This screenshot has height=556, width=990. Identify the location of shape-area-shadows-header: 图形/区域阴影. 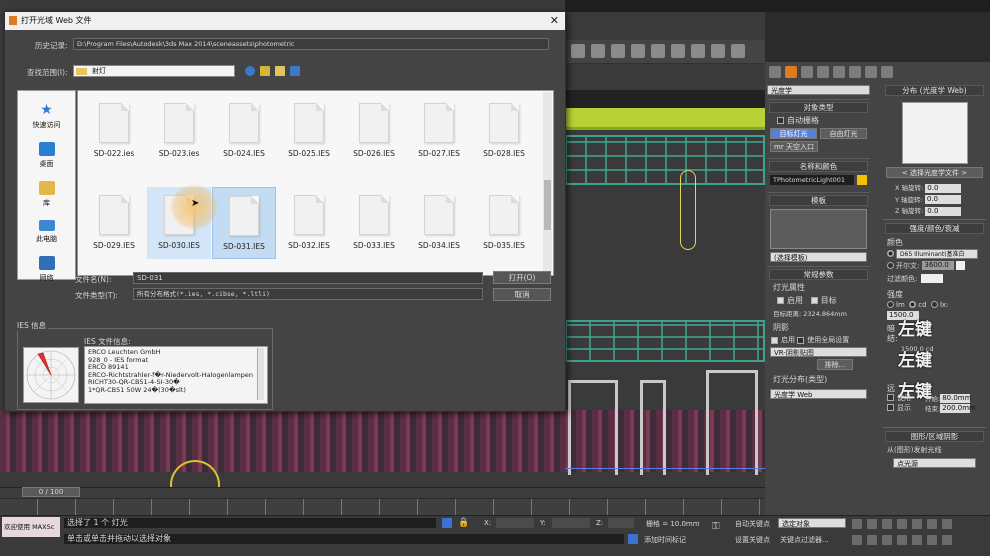
(934, 436).